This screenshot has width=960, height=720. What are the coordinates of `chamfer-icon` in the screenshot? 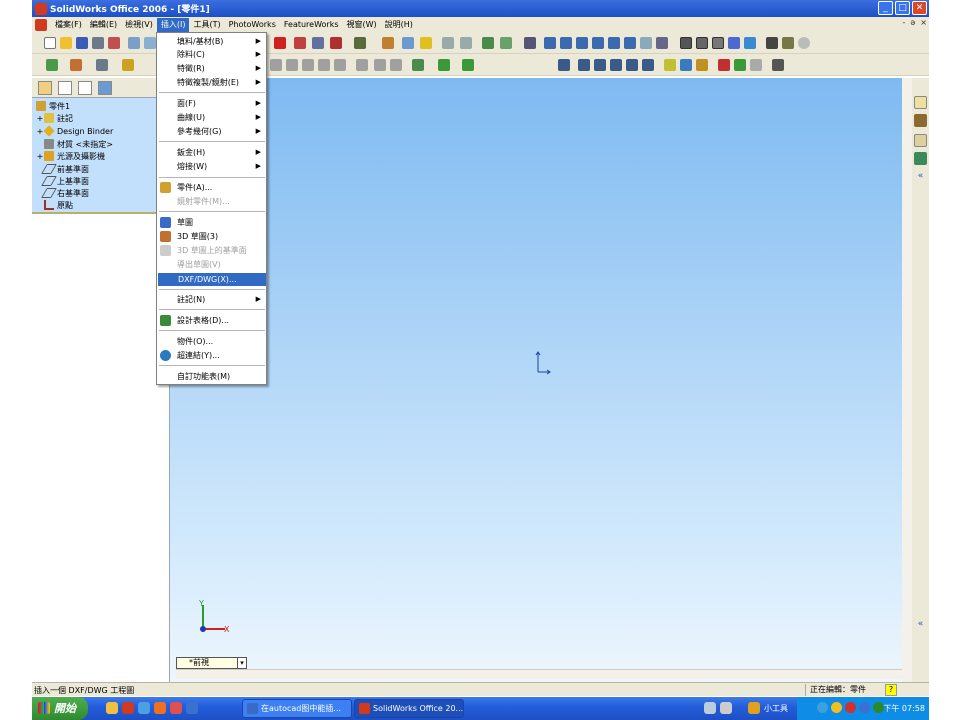 It's located at (292, 65).